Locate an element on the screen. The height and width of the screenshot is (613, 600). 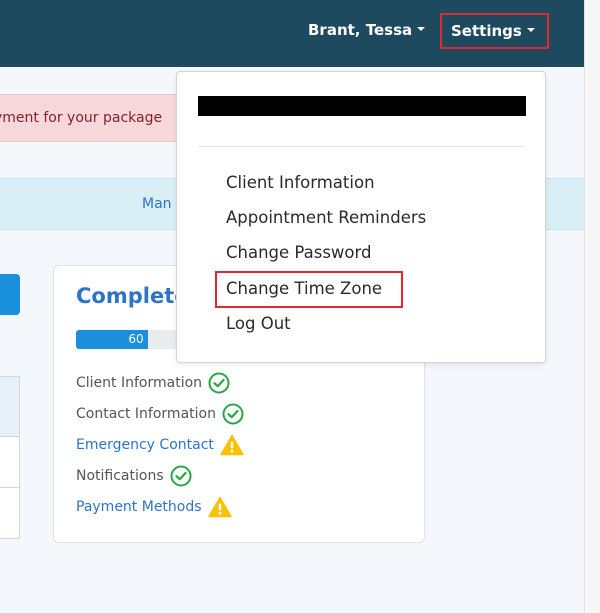
status-item-client-information: Client Information is located at coordinates (160, 382).